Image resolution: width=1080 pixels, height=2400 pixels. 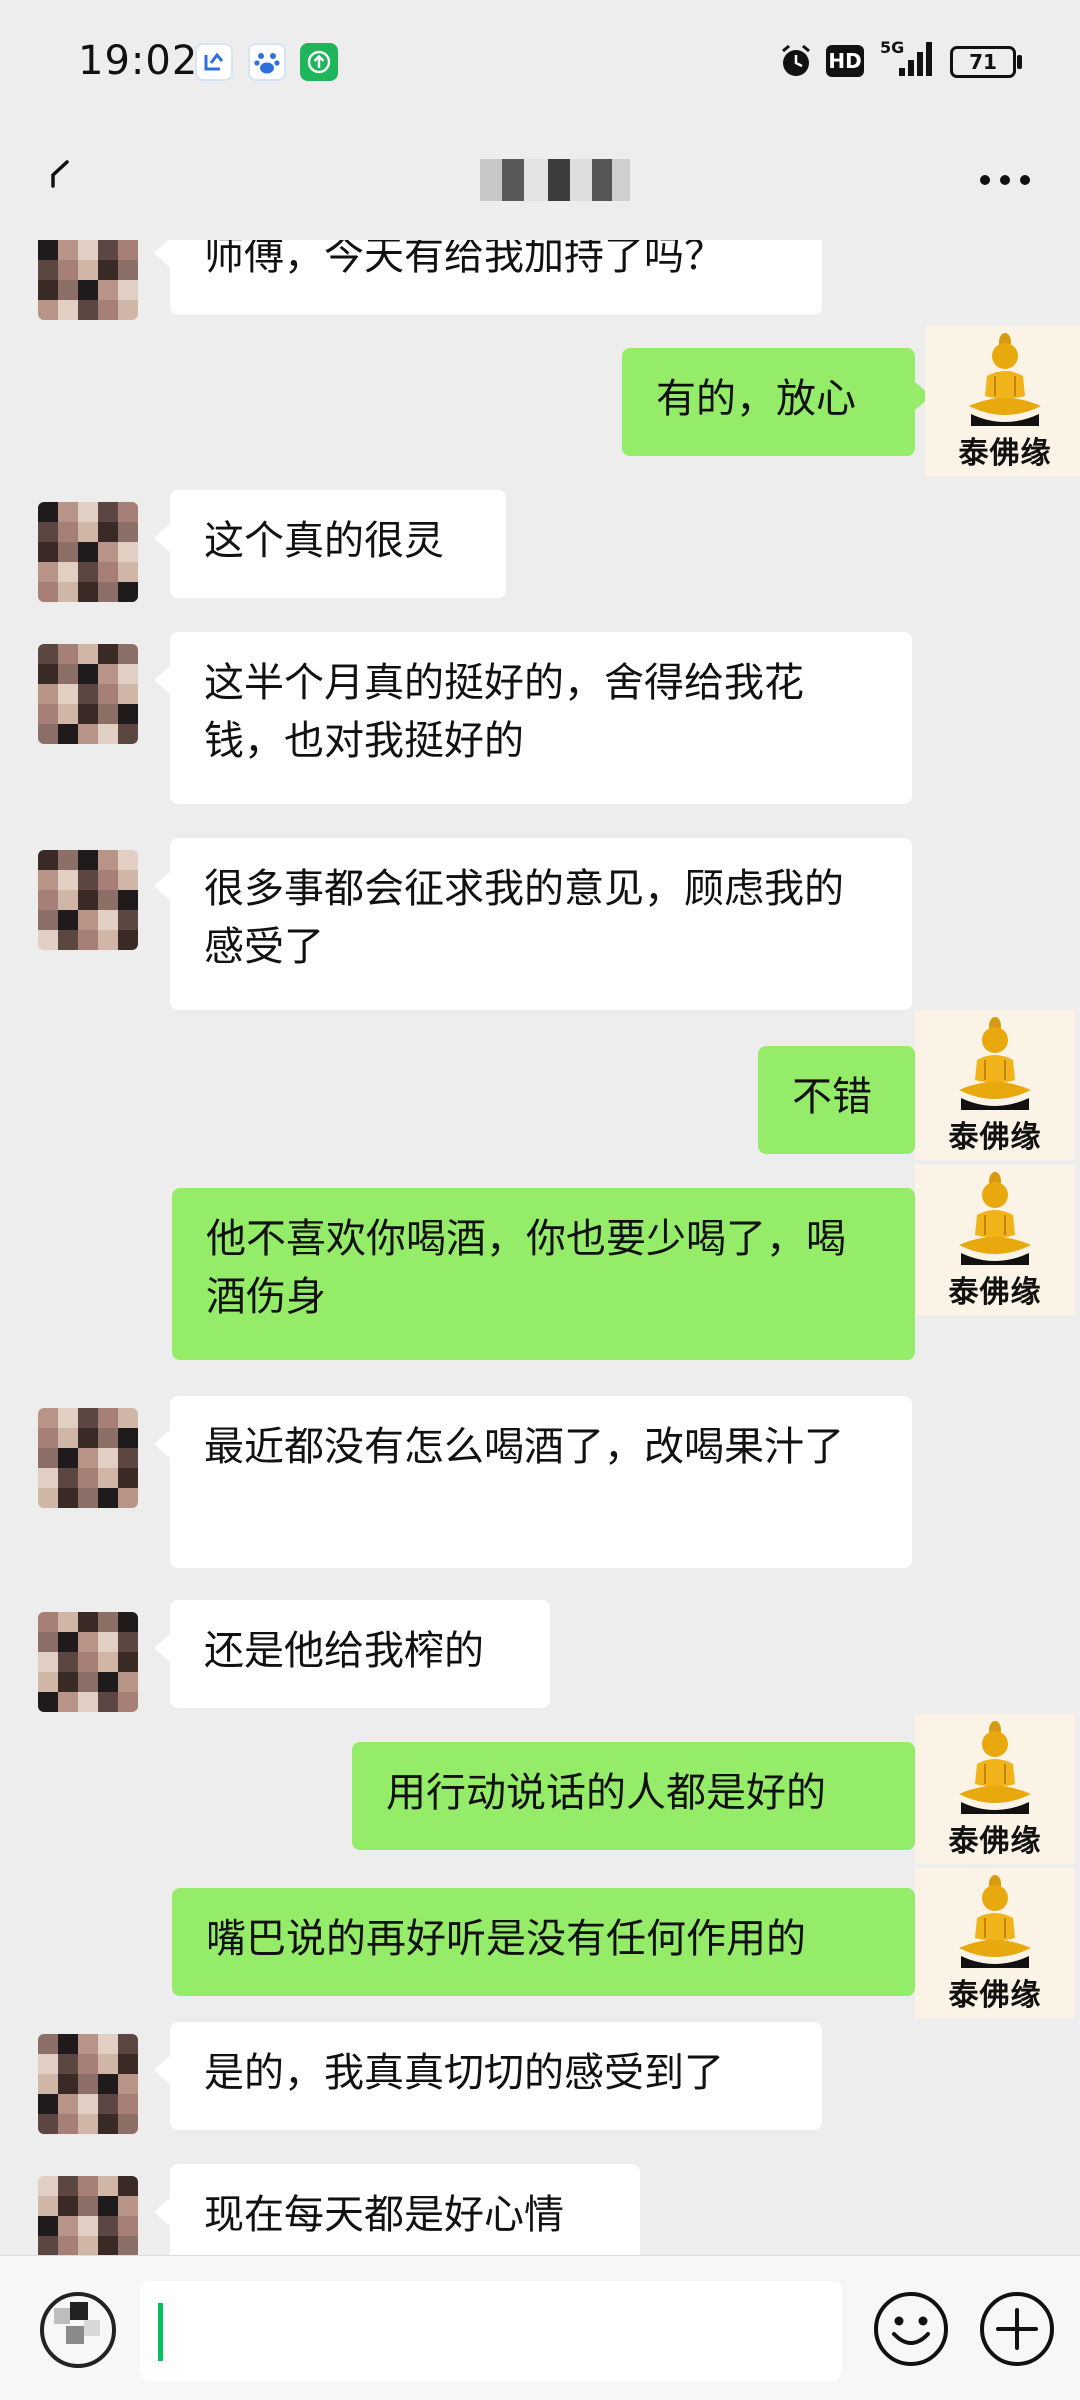 What do you see at coordinates (138, 61) in the screenshot?
I see `status-time: 19:02` at bounding box center [138, 61].